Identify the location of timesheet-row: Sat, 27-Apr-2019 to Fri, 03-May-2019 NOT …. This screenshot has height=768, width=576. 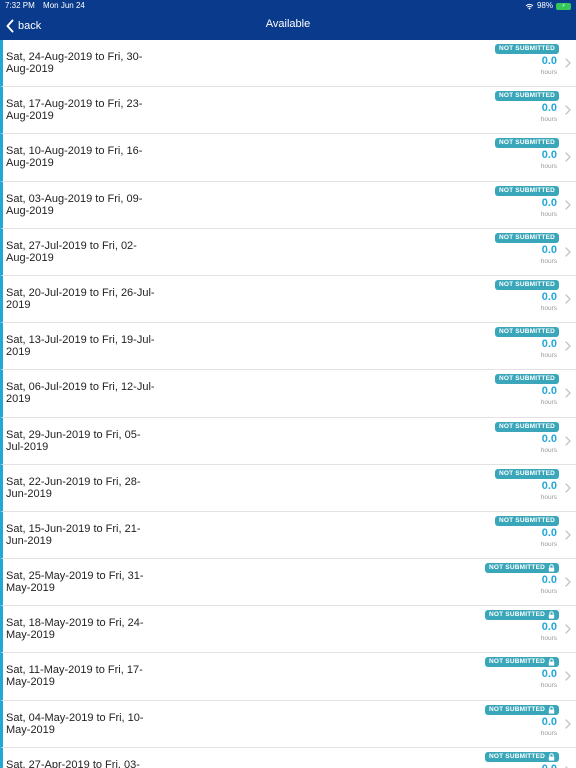
(288, 757).